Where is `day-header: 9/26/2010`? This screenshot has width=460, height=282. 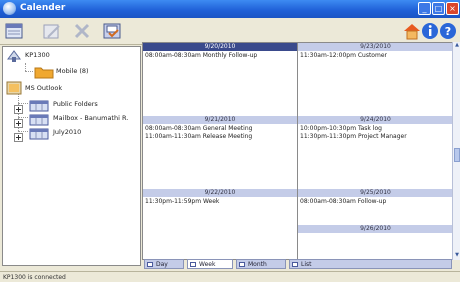
day-header: 9/26/2010 is located at coordinates (375, 229).